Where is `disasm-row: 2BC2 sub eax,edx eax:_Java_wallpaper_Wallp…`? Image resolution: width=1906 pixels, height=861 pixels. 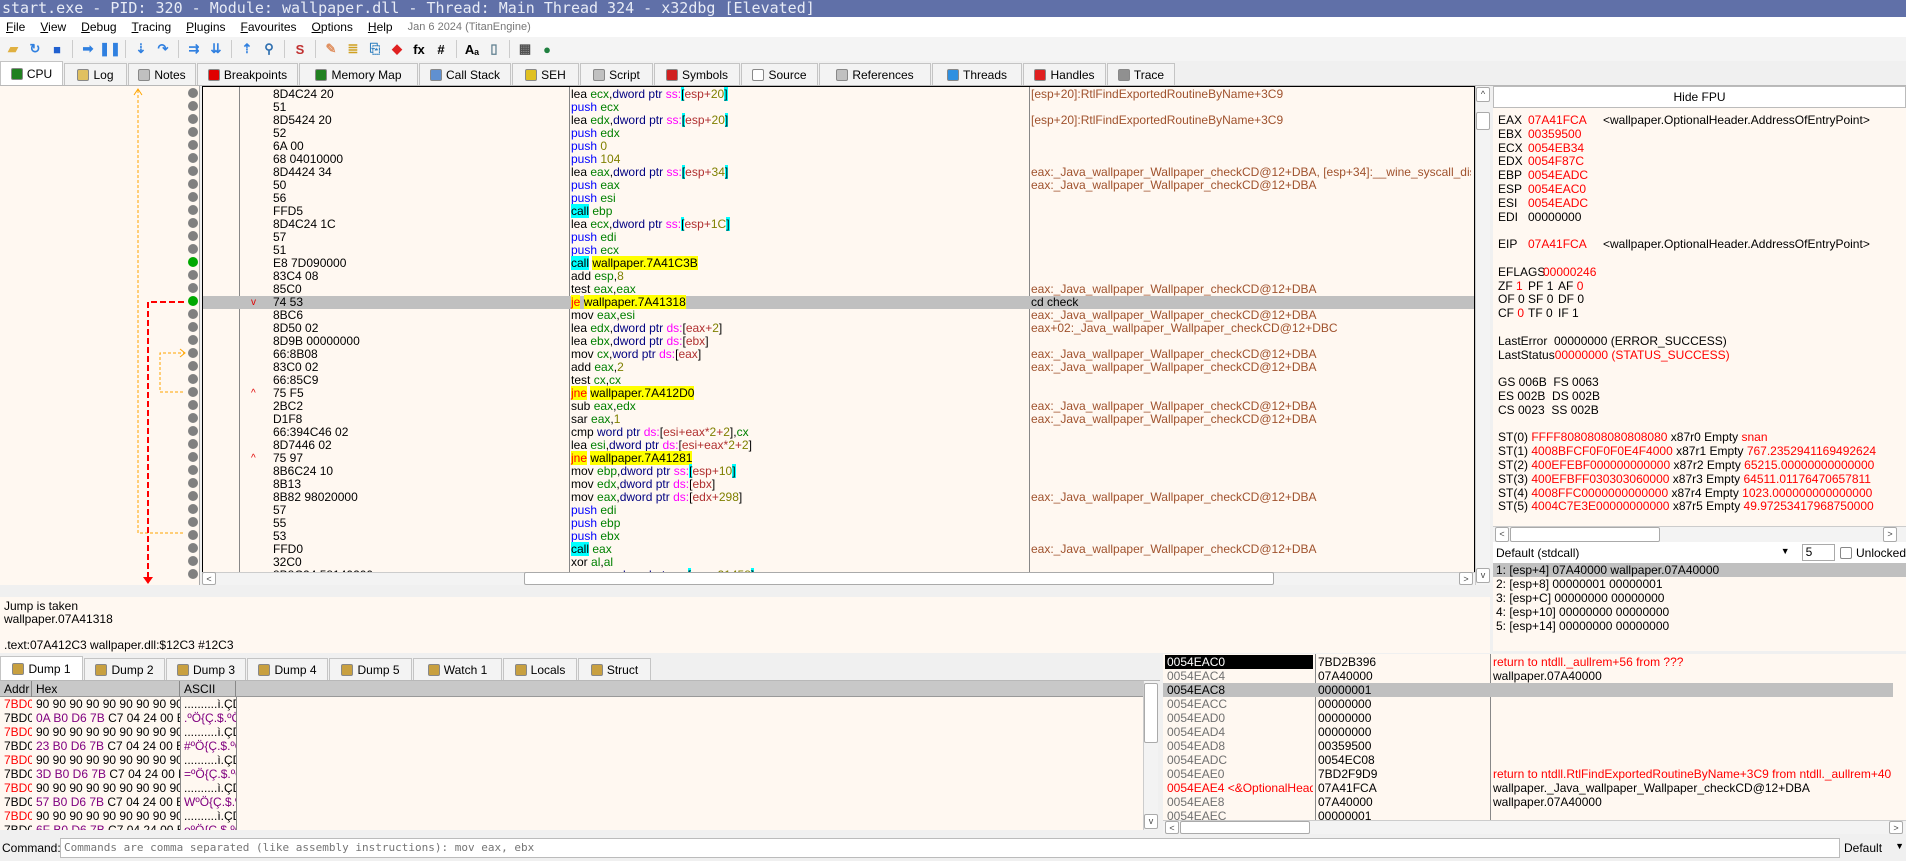 disasm-row: 2BC2 sub eax,edx eax:_Java_wallpaper_Wallp… is located at coordinates (838, 406).